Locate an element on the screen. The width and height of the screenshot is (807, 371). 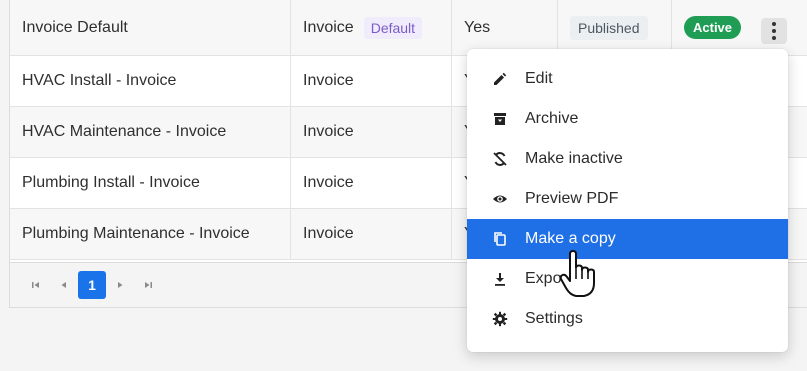
eye-icon is located at coordinates (500, 199).